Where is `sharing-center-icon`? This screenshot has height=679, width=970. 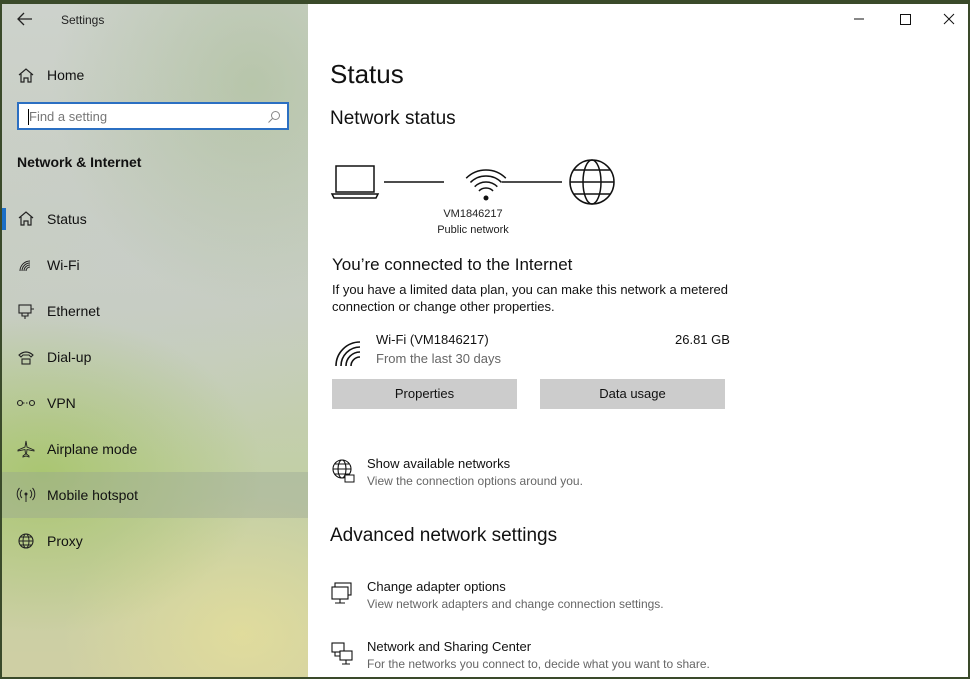
sharing-center-icon is located at coordinates (342, 653).